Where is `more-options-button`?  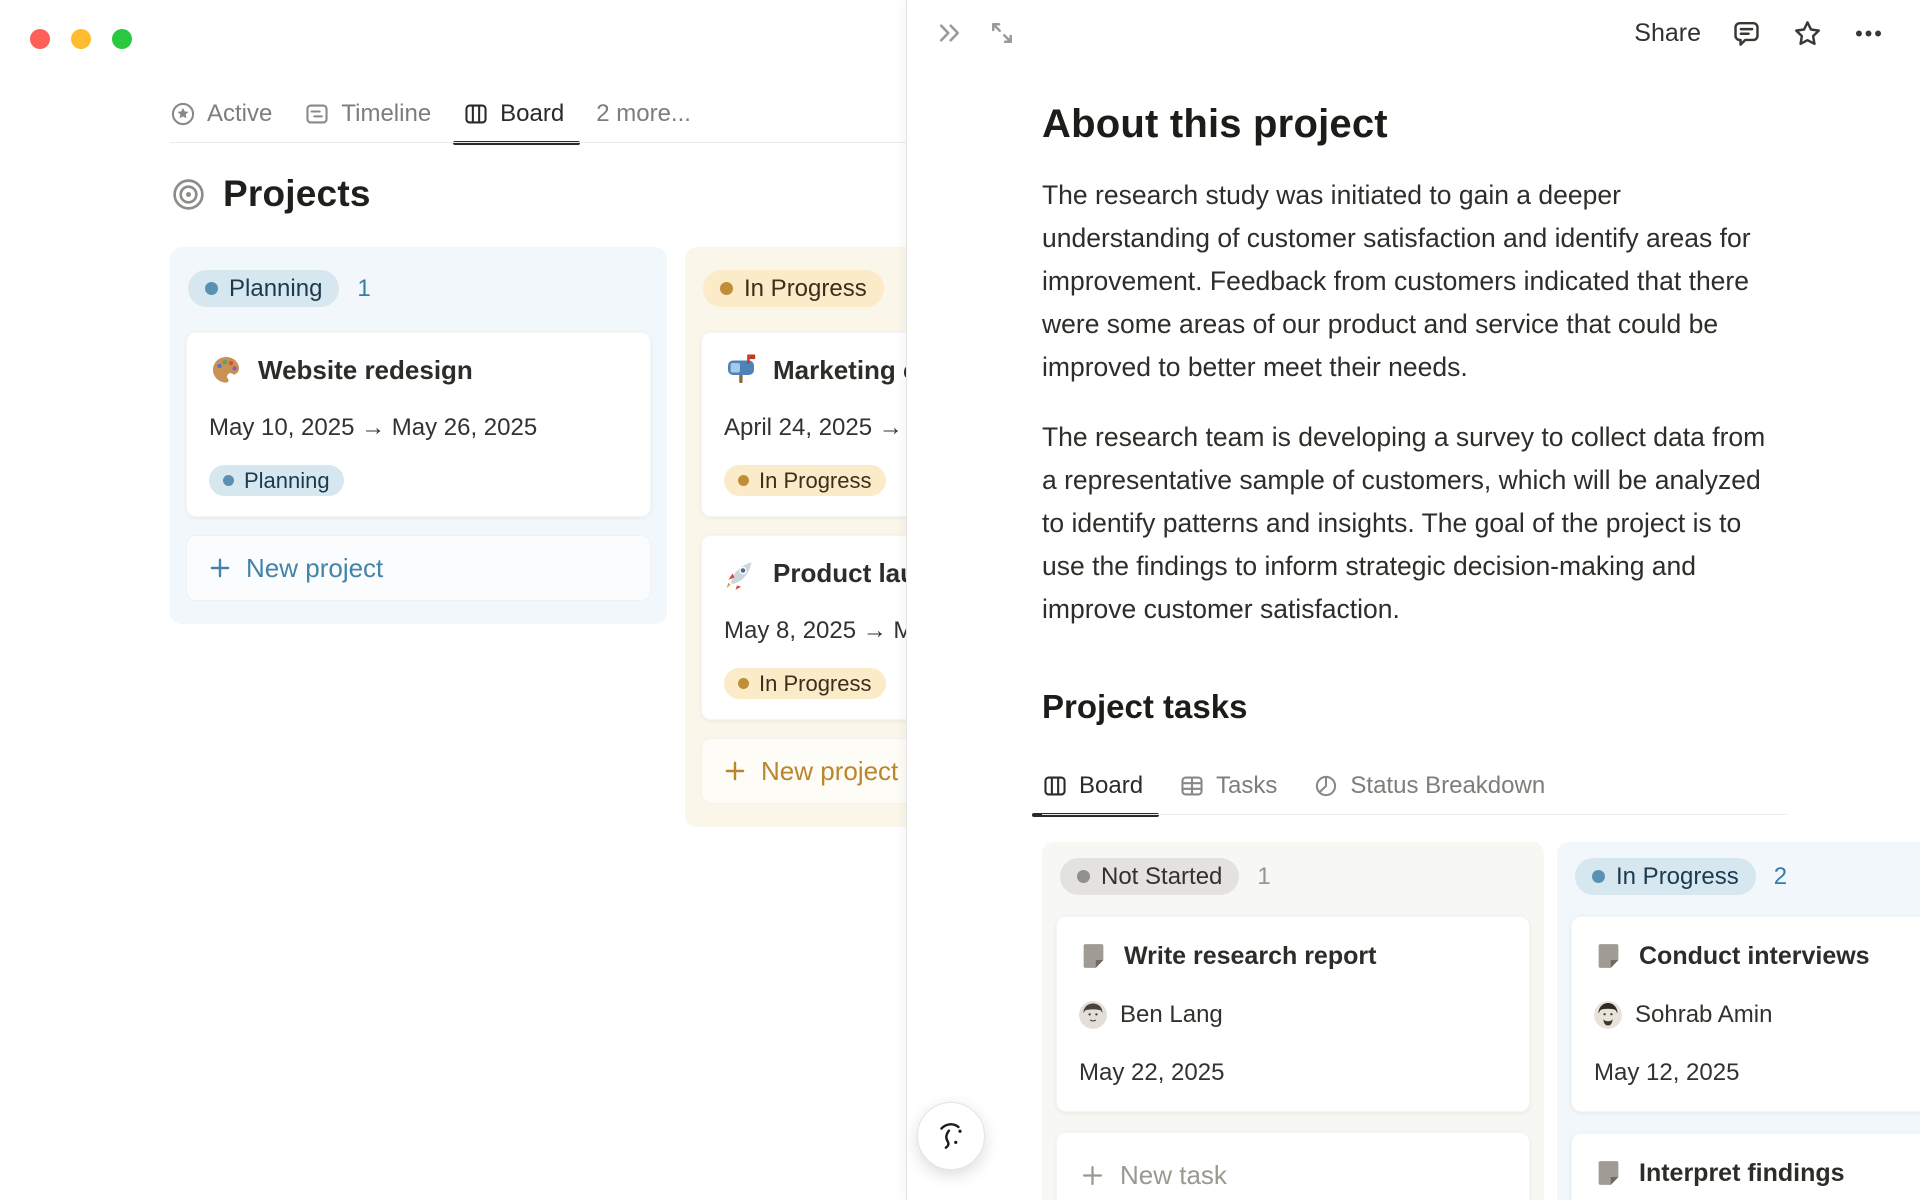 more-options-button is located at coordinates (1868, 33).